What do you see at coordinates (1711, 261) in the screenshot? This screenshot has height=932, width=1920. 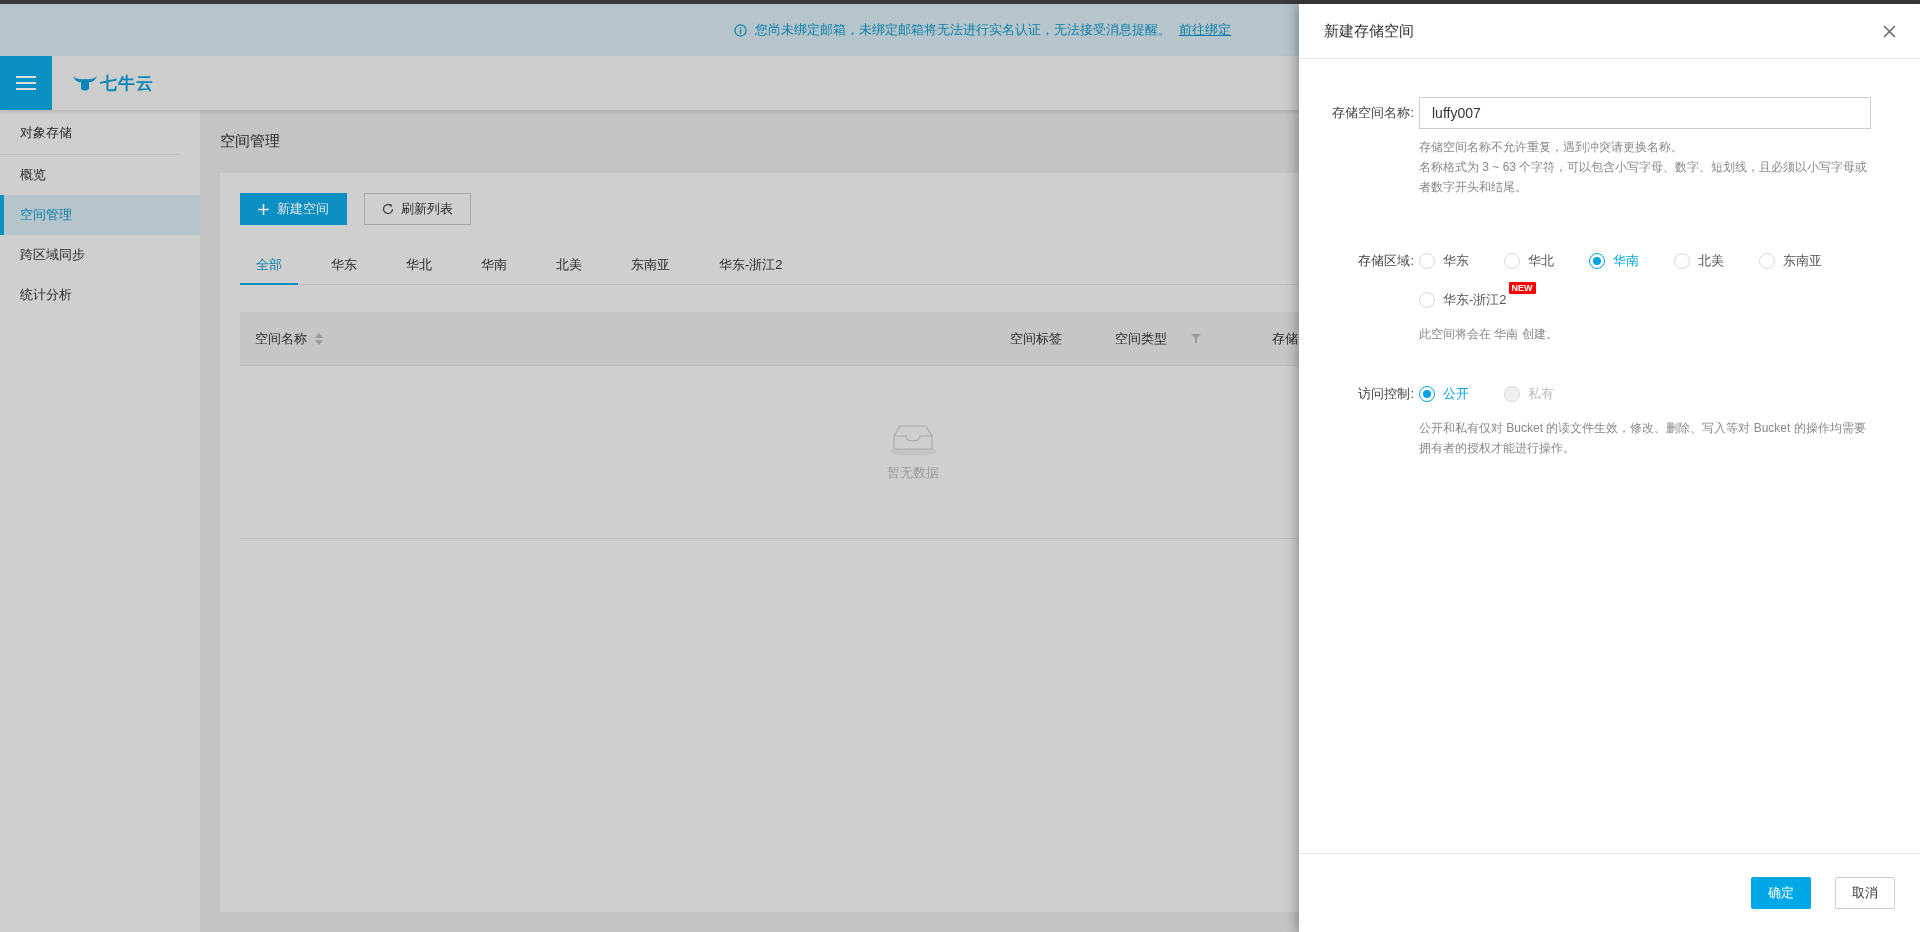 I see `radio-label: 北美` at bounding box center [1711, 261].